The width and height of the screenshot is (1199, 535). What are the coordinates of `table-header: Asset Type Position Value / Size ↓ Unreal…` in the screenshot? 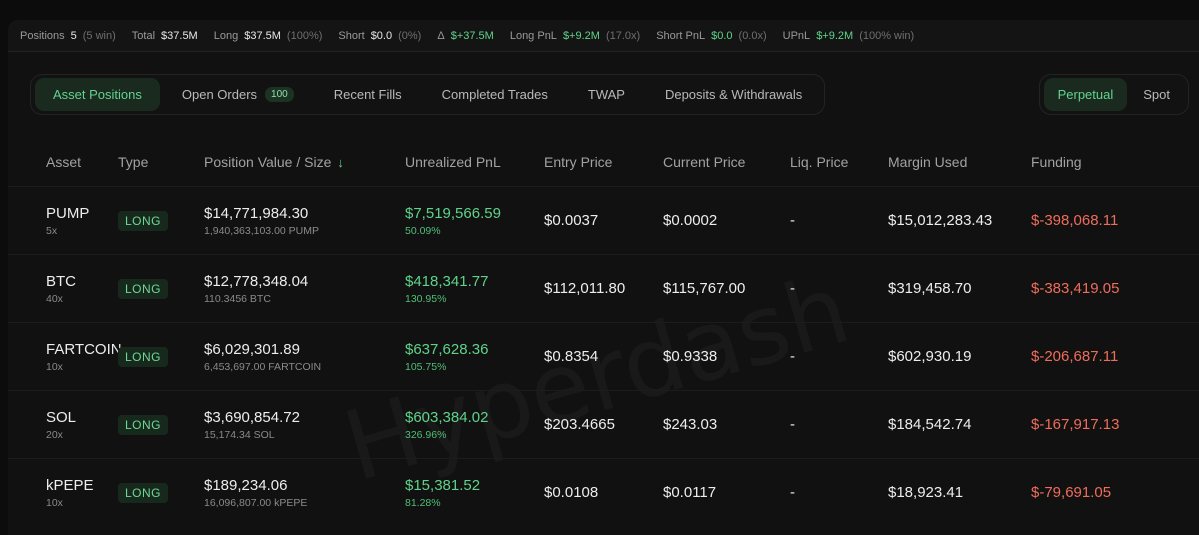 It's located at (603, 162).